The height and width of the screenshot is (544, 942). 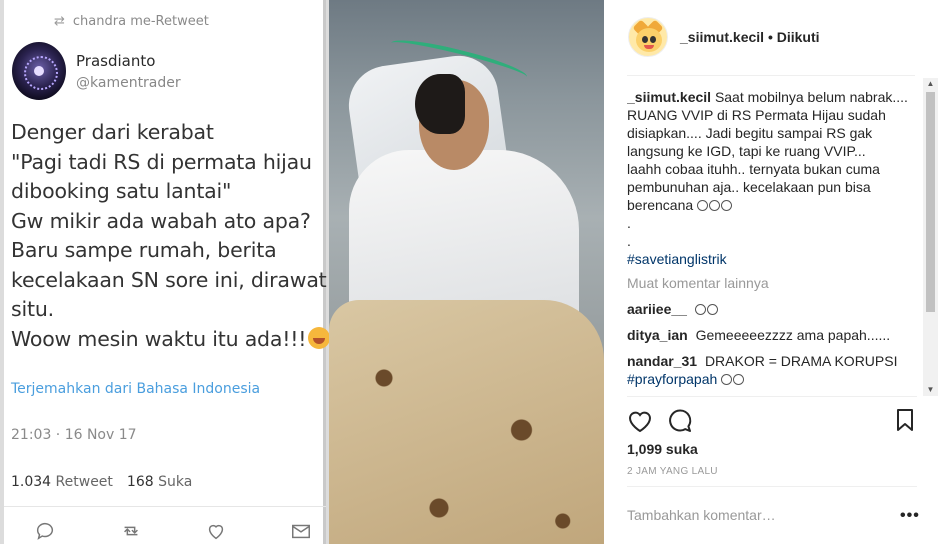 I want to click on tweet-divider, so click(x=165, y=506).